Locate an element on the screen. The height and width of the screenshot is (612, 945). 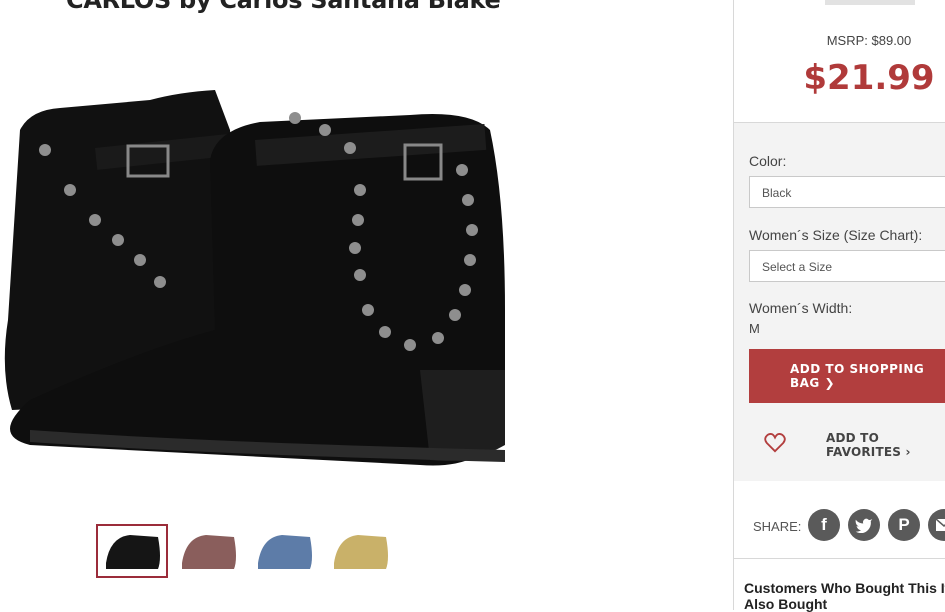
add-to-favorites: ADD TO FAVORITES › is located at coordinates (854, 445).